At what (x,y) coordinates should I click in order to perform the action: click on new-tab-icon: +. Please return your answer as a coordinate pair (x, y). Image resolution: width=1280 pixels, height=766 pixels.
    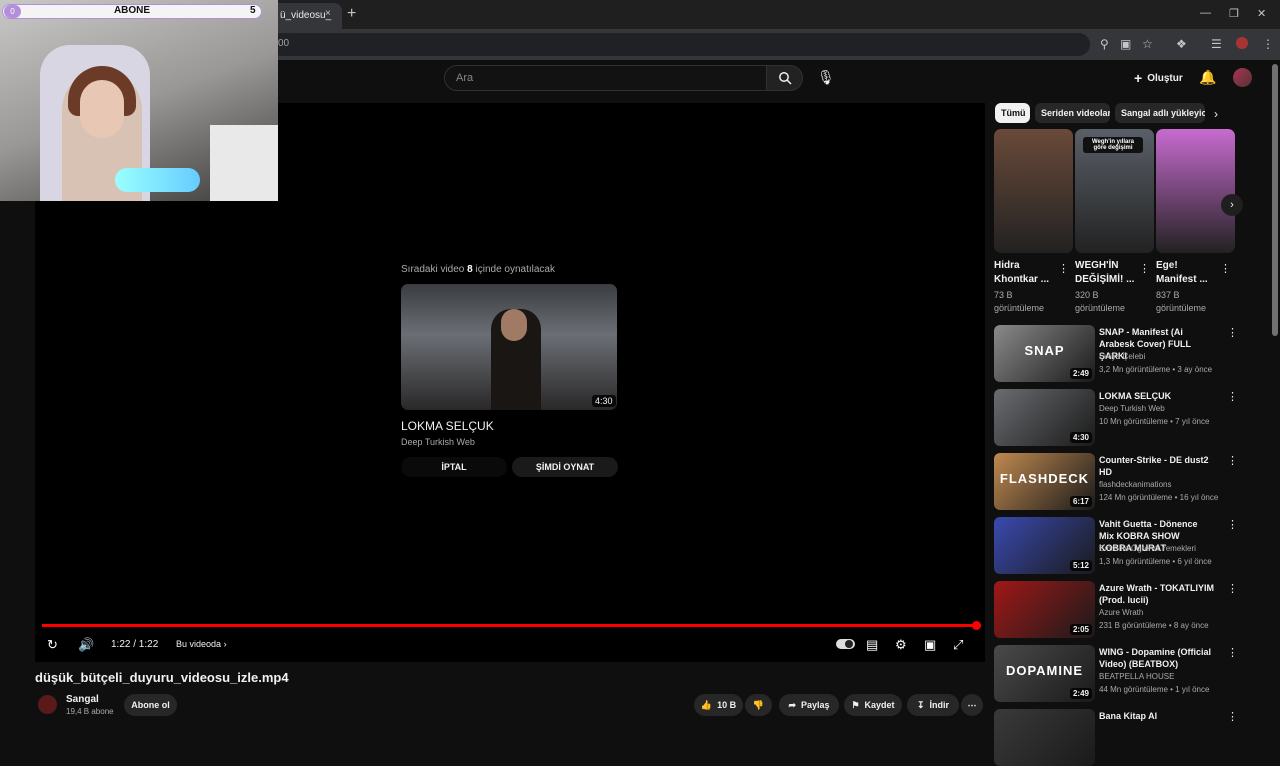
    Looking at the image, I should click on (351, 14).